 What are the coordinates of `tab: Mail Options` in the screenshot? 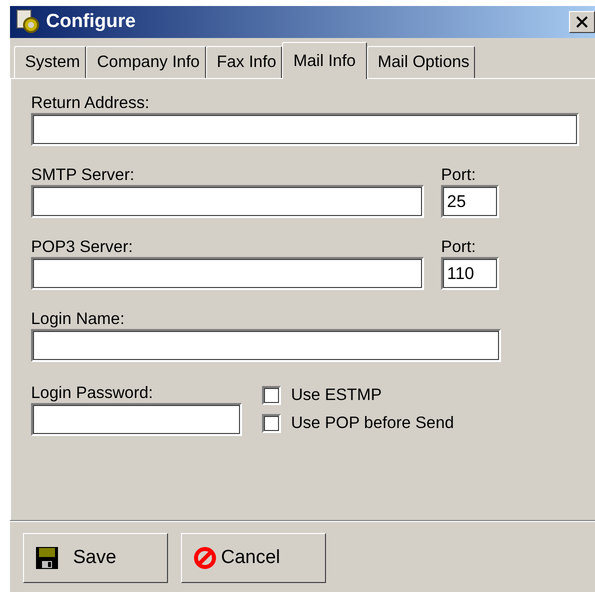 It's located at (421, 62).